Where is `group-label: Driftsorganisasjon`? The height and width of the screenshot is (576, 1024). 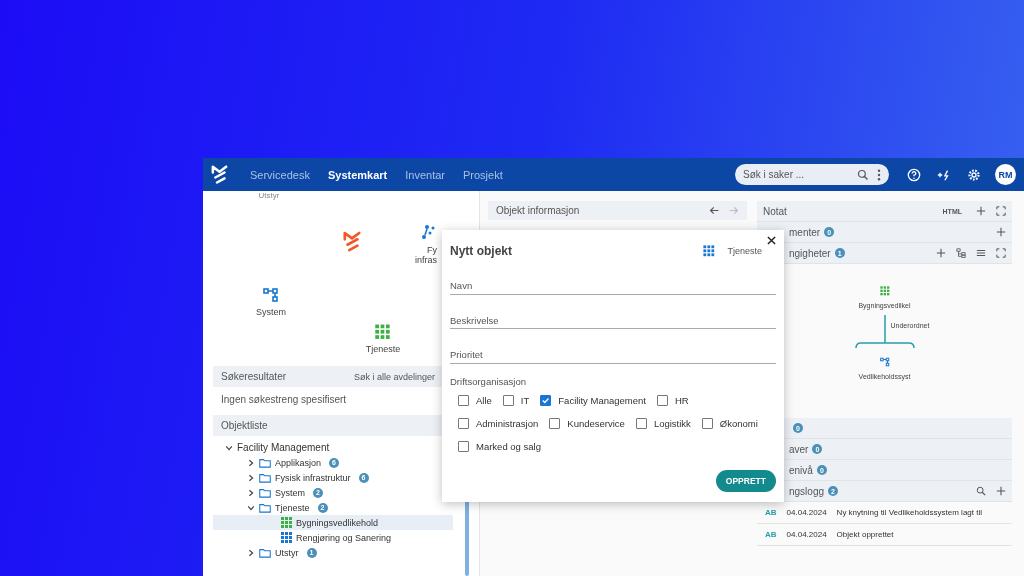
group-label: Driftsorganisasjon is located at coordinates (489, 381).